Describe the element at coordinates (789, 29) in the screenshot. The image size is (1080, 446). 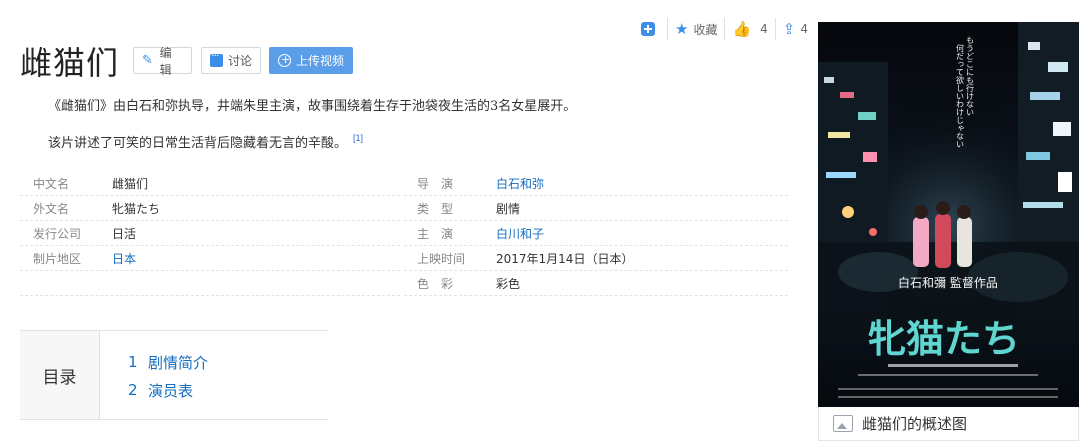
I see `share-icon: ⇪` at that location.